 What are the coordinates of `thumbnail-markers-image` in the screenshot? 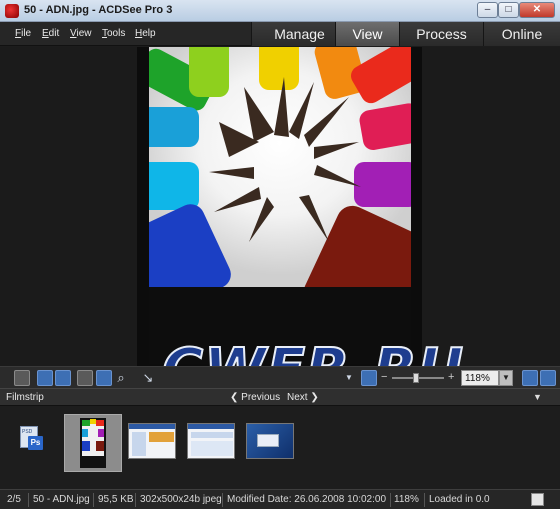 It's located at (93, 443).